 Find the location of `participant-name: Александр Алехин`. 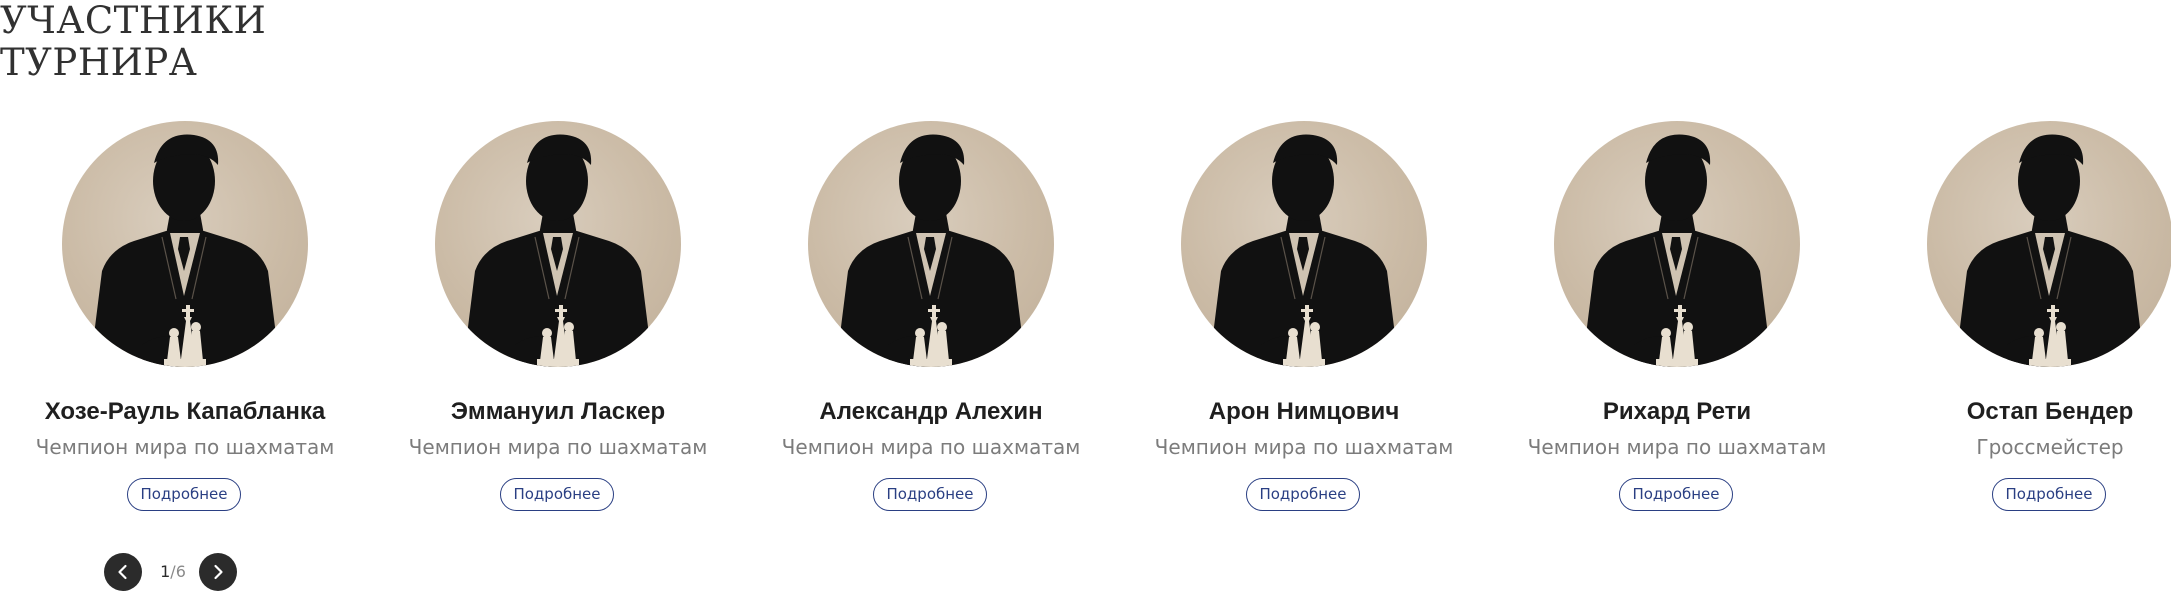

participant-name: Александр Алехин is located at coordinates (931, 411).